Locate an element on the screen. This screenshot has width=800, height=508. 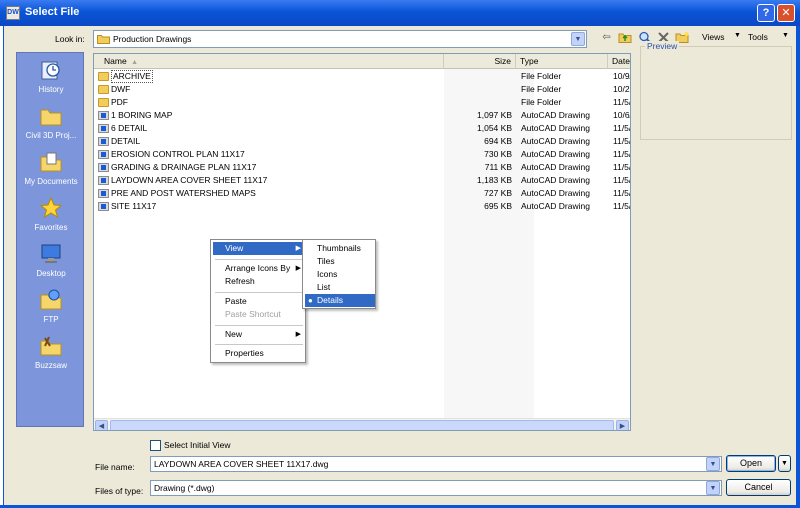
file-size-cell: 711 KB is located at coordinates (498, 167).